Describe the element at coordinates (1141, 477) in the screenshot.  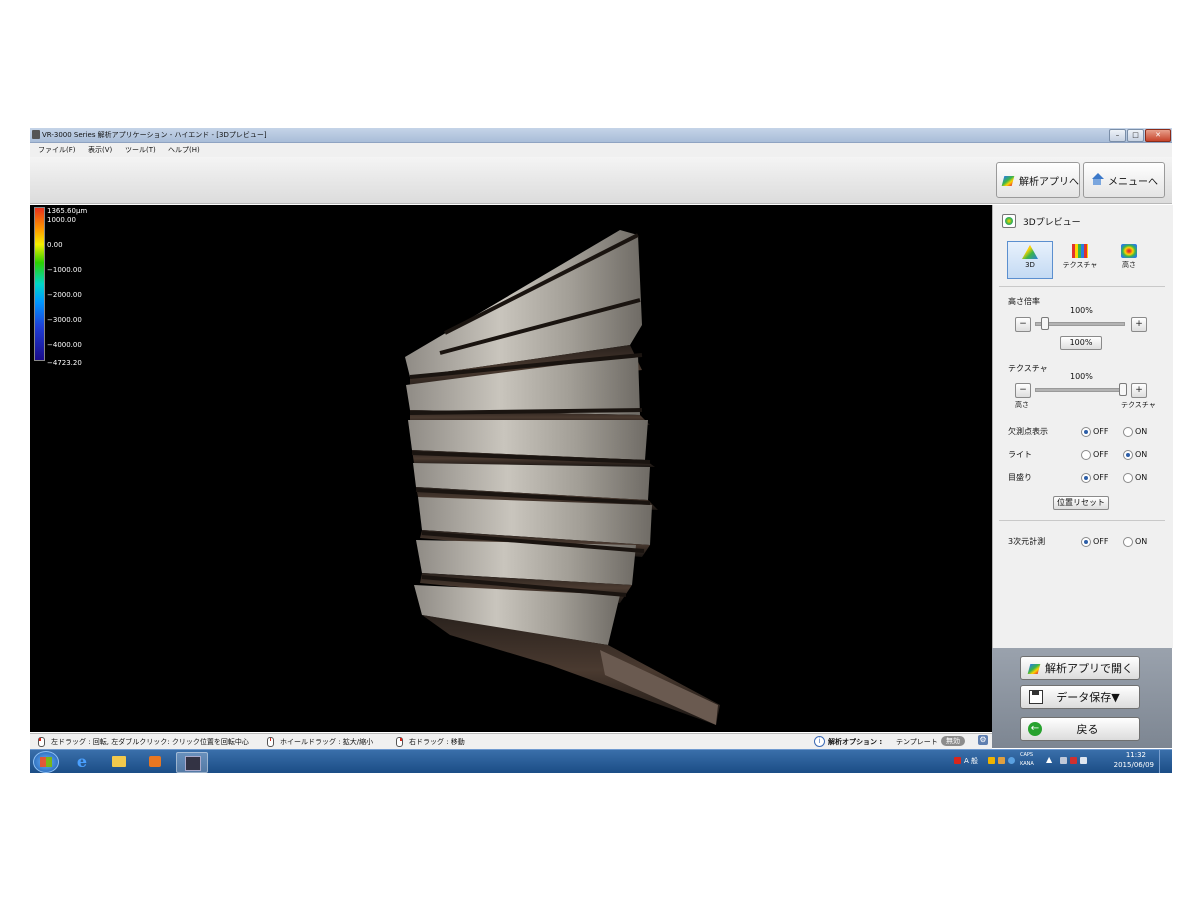
I see `scale-on-label: ON` at that location.